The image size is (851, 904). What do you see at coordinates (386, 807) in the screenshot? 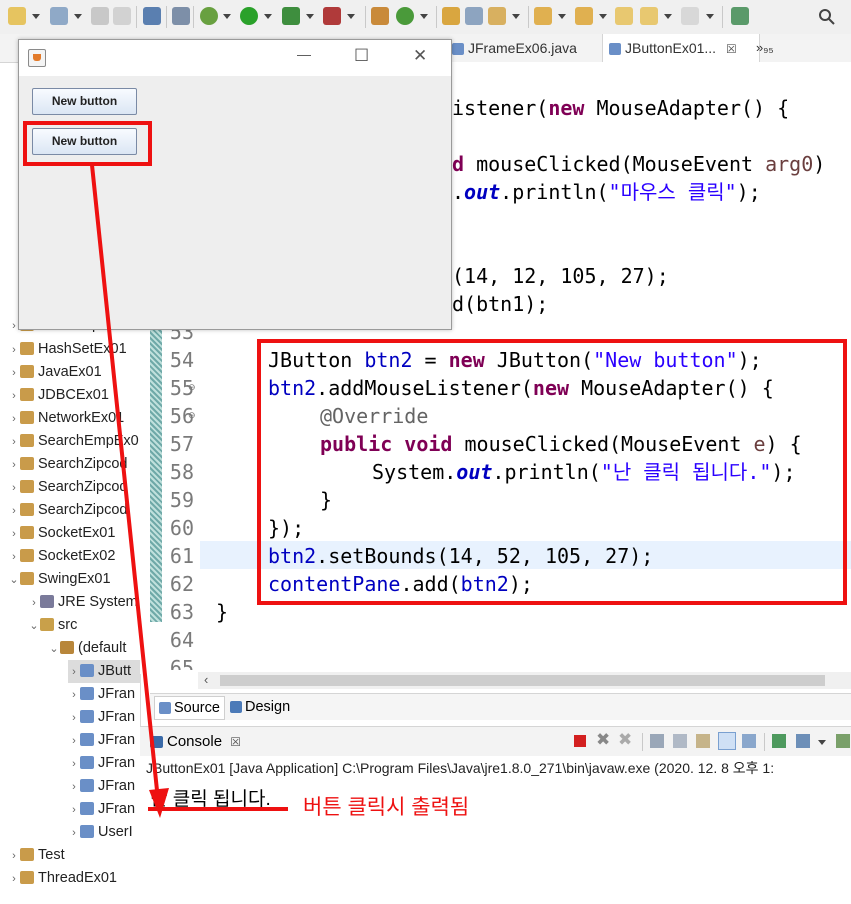
I see `annotation-label: 버튼 클릭시 출력됨` at bounding box center [386, 807].